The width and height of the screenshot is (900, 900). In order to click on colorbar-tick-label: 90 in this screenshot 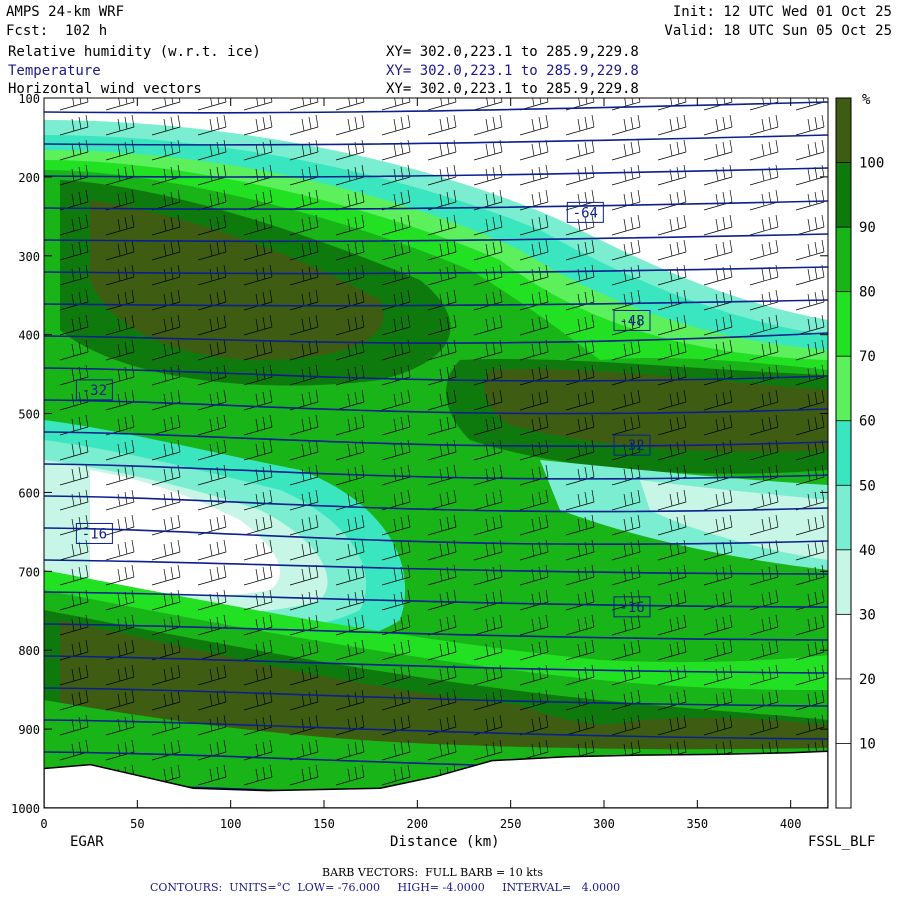, I will do `click(867, 228)`.